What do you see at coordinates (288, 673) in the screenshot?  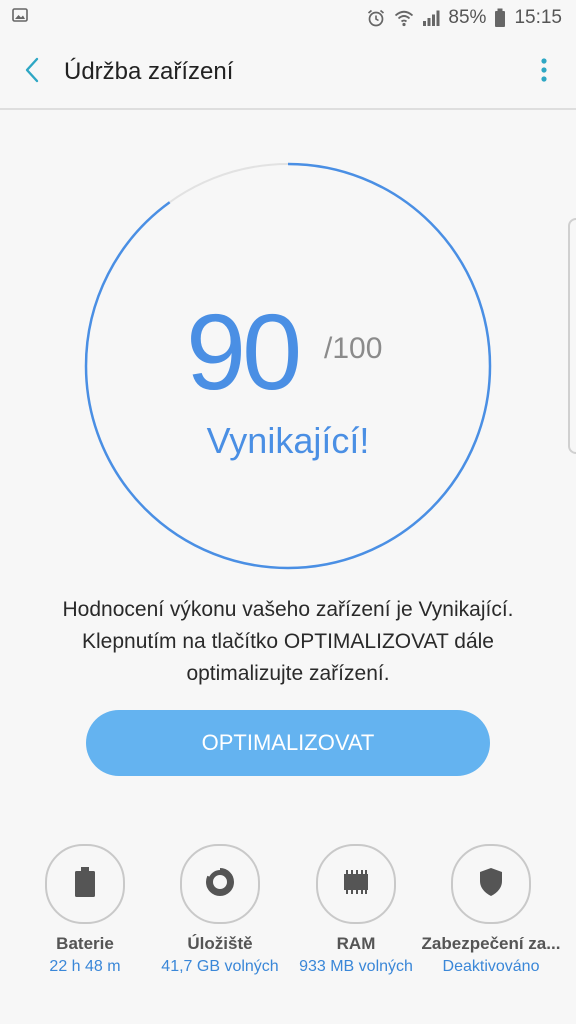 I see `description-line: optimalizujte zařízení.` at bounding box center [288, 673].